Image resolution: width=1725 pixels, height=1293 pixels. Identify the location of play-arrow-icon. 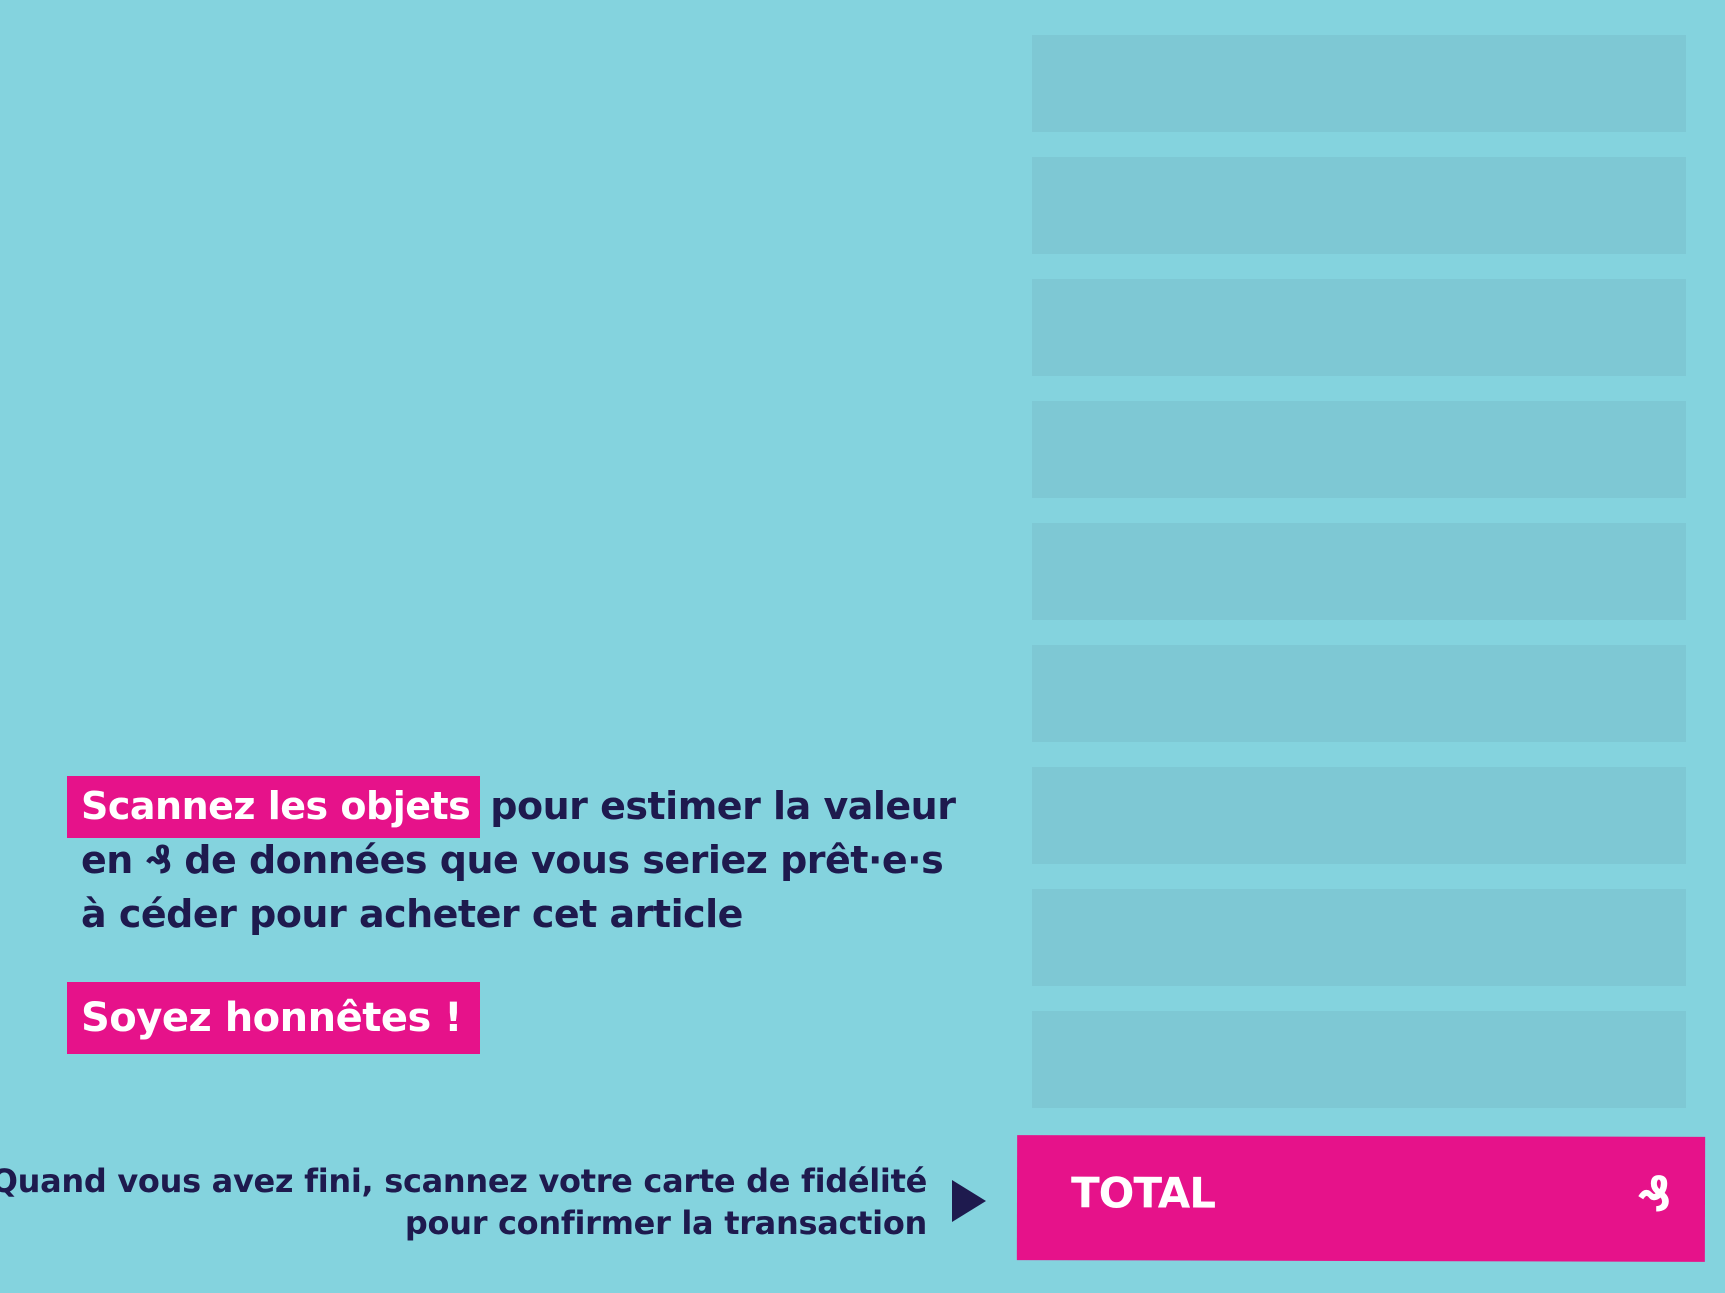
(969, 1201).